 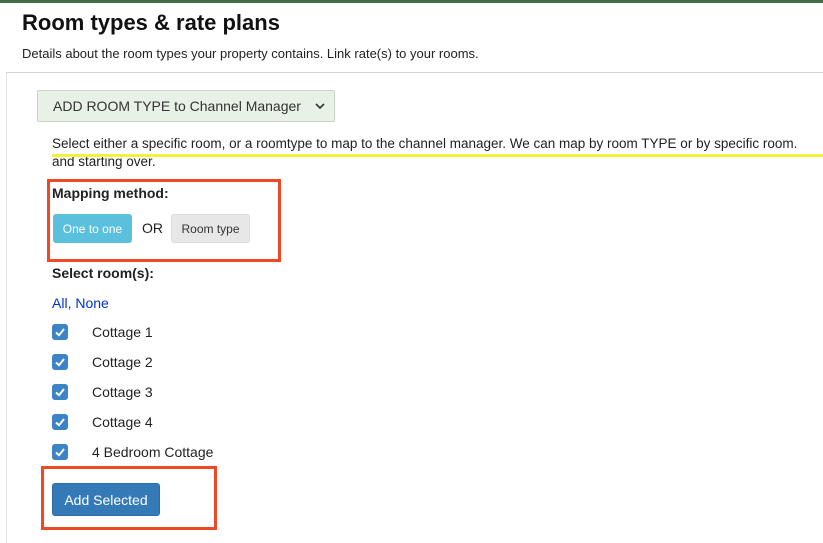 What do you see at coordinates (414, 72) in the screenshot?
I see `header-divider` at bounding box center [414, 72].